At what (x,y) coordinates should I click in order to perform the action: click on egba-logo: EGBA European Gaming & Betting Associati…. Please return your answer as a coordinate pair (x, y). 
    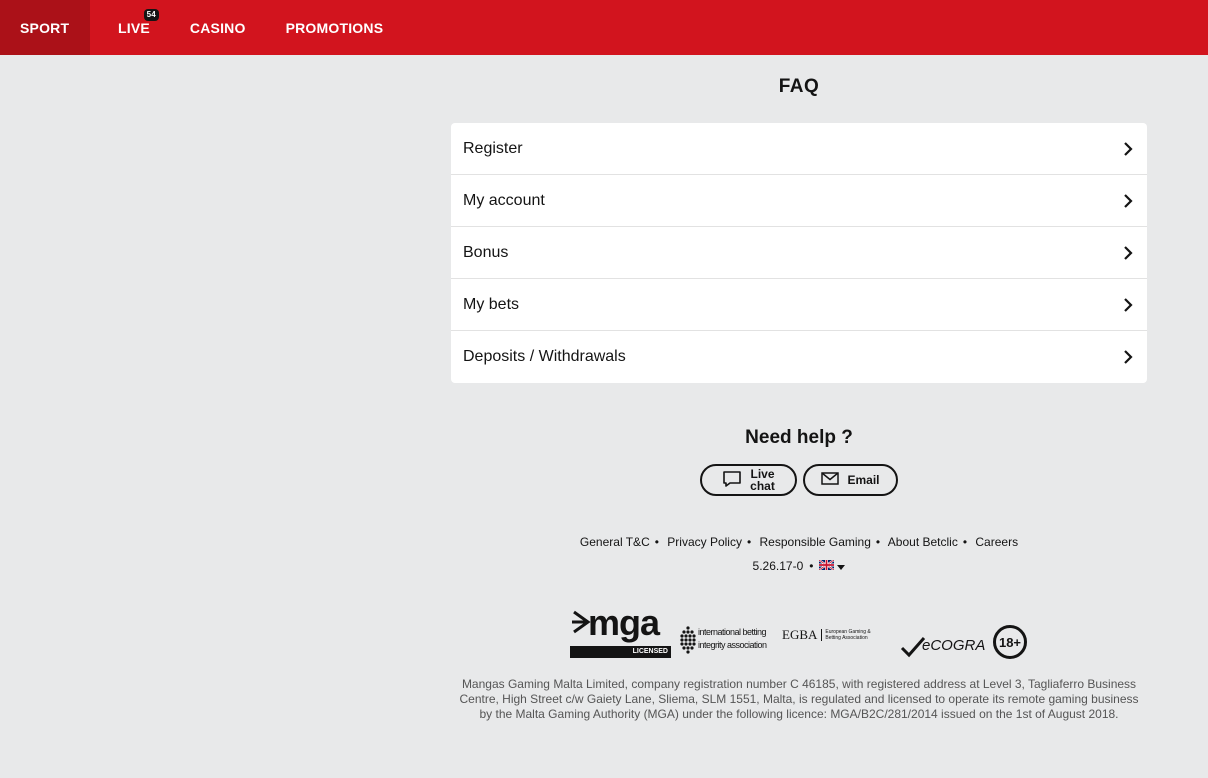
    Looking at the image, I should click on (832, 635).